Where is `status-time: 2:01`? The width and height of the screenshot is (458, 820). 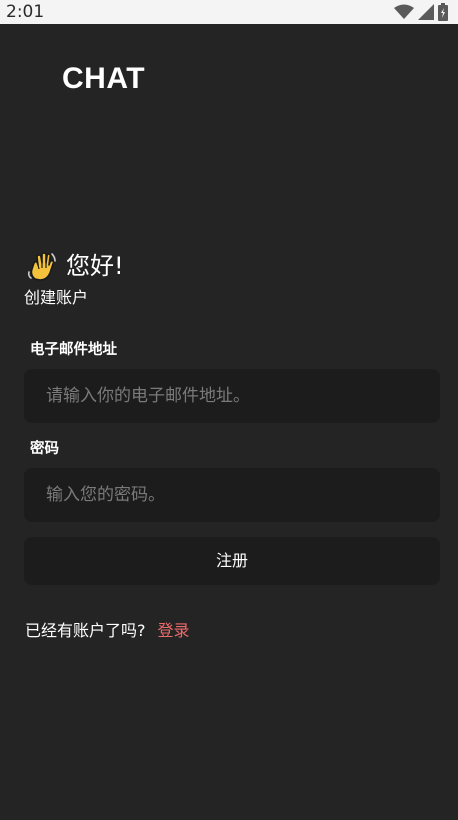
status-time: 2:01 is located at coordinates (25, 12).